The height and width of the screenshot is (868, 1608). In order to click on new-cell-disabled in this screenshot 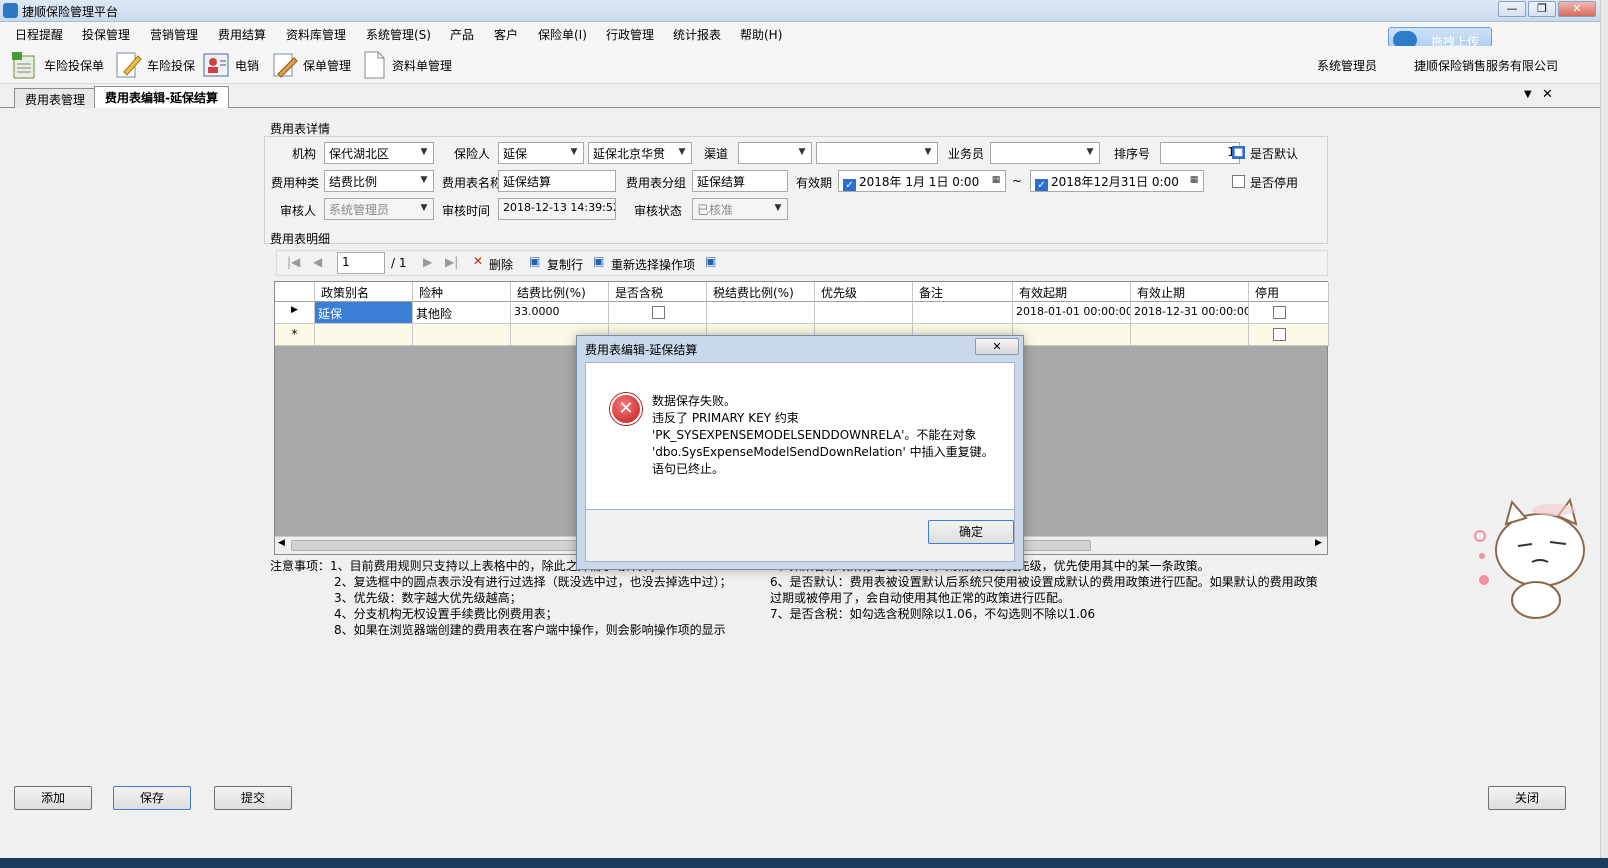, I will do `click(1289, 335)`.